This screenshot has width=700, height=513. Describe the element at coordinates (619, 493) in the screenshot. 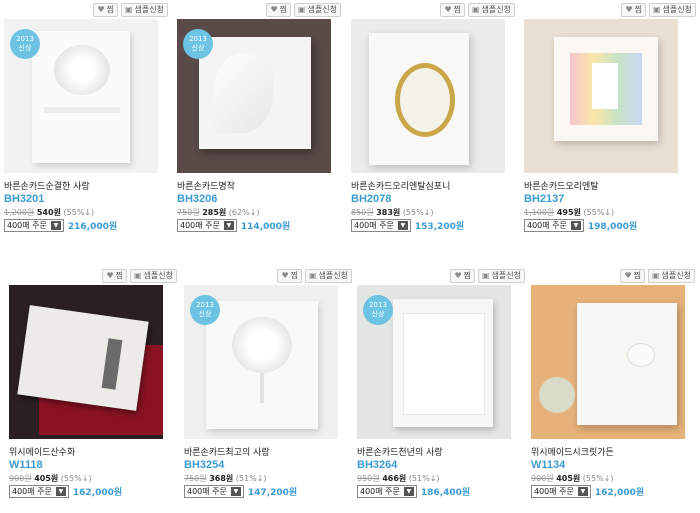

I see `total-price: 162,000원` at that location.